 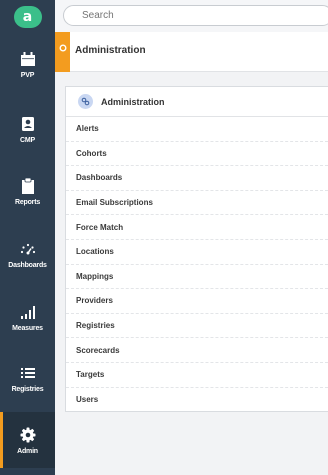 What do you see at coordinates (27, 202) in the screenshot?
I see `sidebar-item-label: Reports` at bounding box center [27, 202].